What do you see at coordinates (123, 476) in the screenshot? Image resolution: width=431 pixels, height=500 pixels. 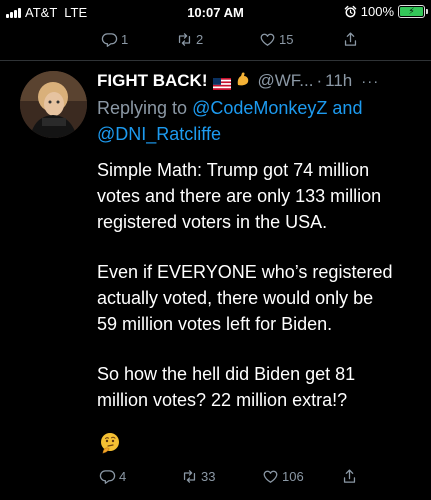 I see `reply-count: 4` at bounding box center [123, 476].